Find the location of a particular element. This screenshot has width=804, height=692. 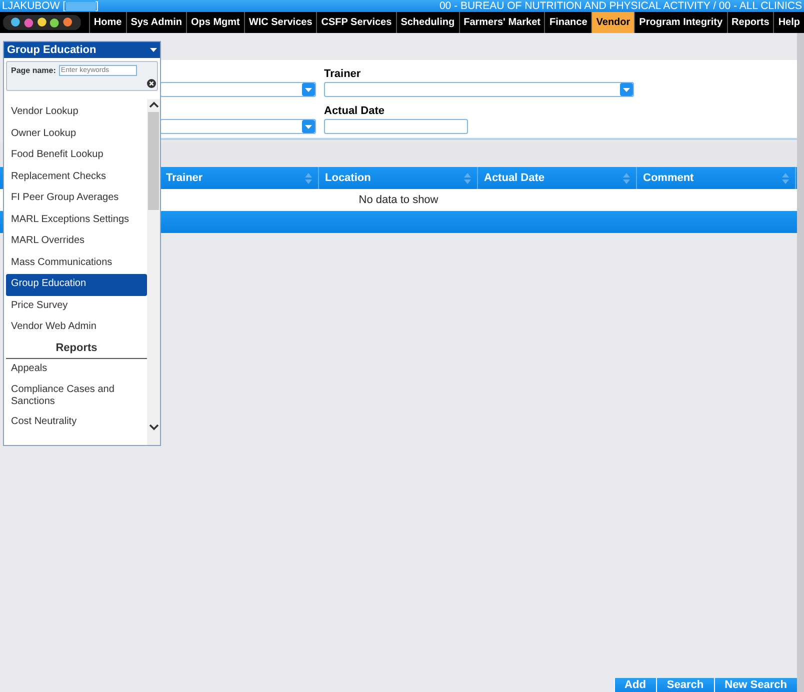

menu-item: Replacement Checks is located at coordinates (76, 177).